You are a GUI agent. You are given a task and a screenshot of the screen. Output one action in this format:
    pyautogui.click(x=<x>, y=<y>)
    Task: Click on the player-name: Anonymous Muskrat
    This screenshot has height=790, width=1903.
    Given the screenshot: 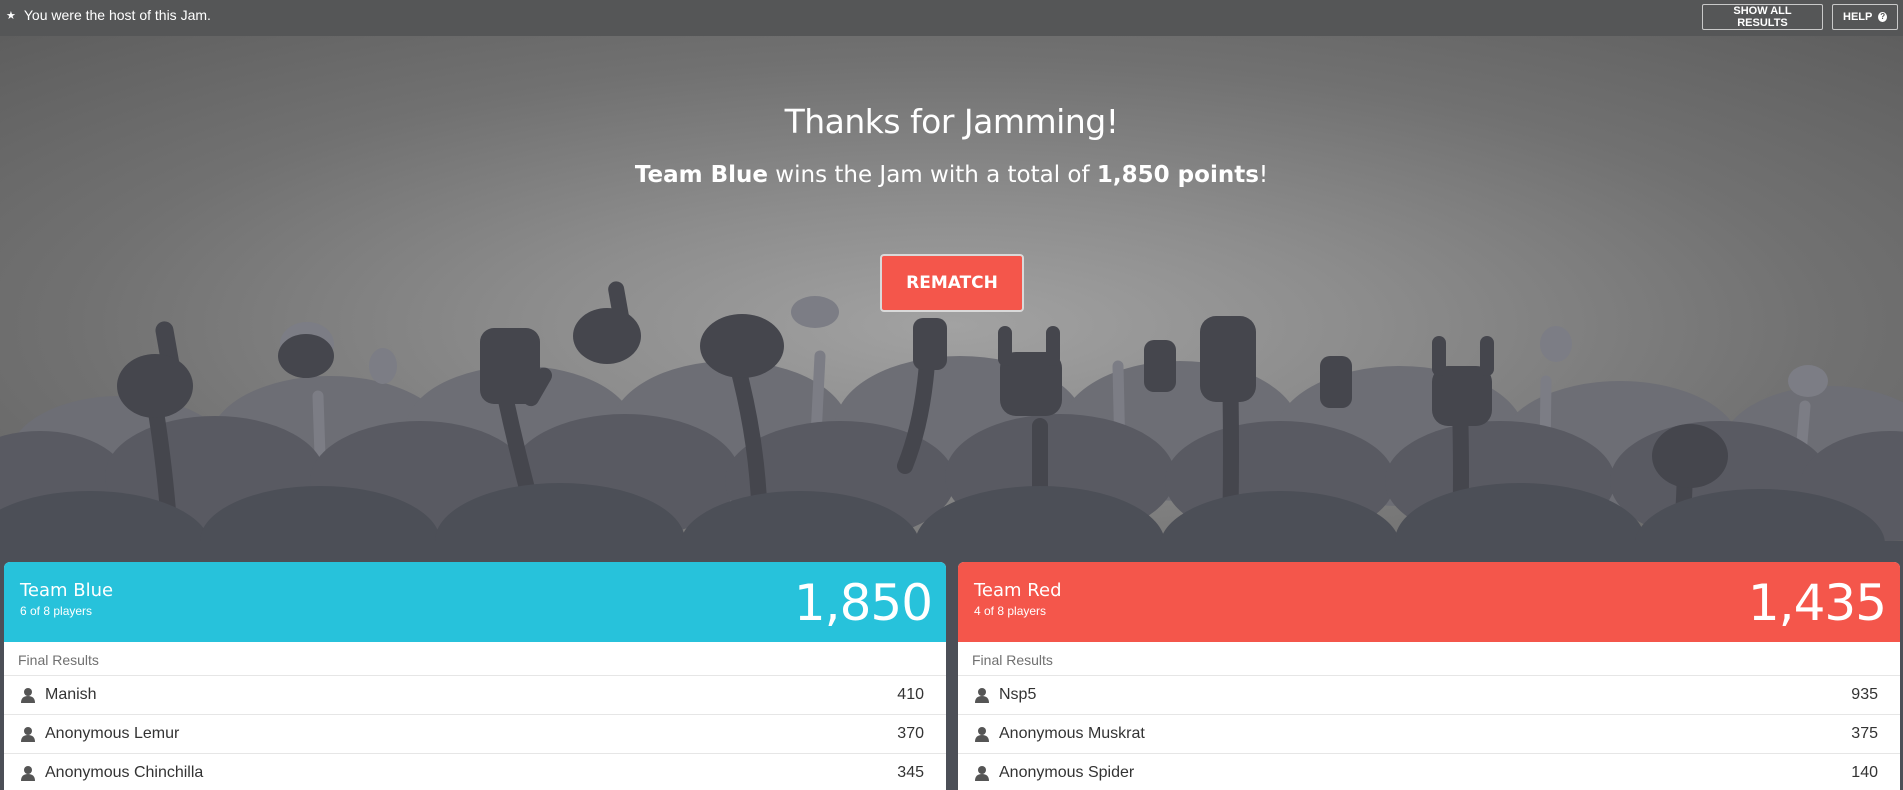 What is the action you would take?
    pyautogui.click(x=1072, y=733)
    